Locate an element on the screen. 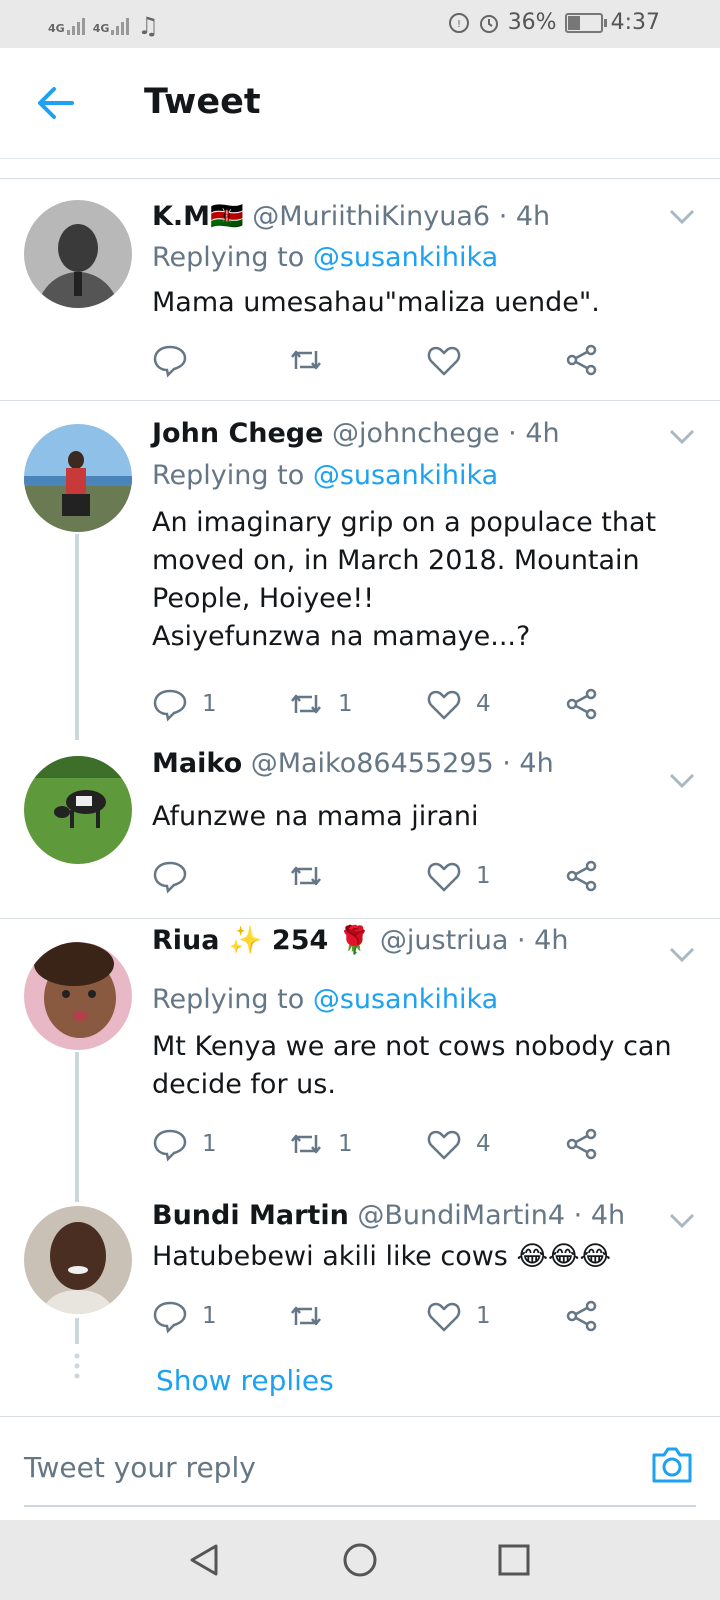  reply-composer: Tweet your reply is located at coordinates (360, 1461).